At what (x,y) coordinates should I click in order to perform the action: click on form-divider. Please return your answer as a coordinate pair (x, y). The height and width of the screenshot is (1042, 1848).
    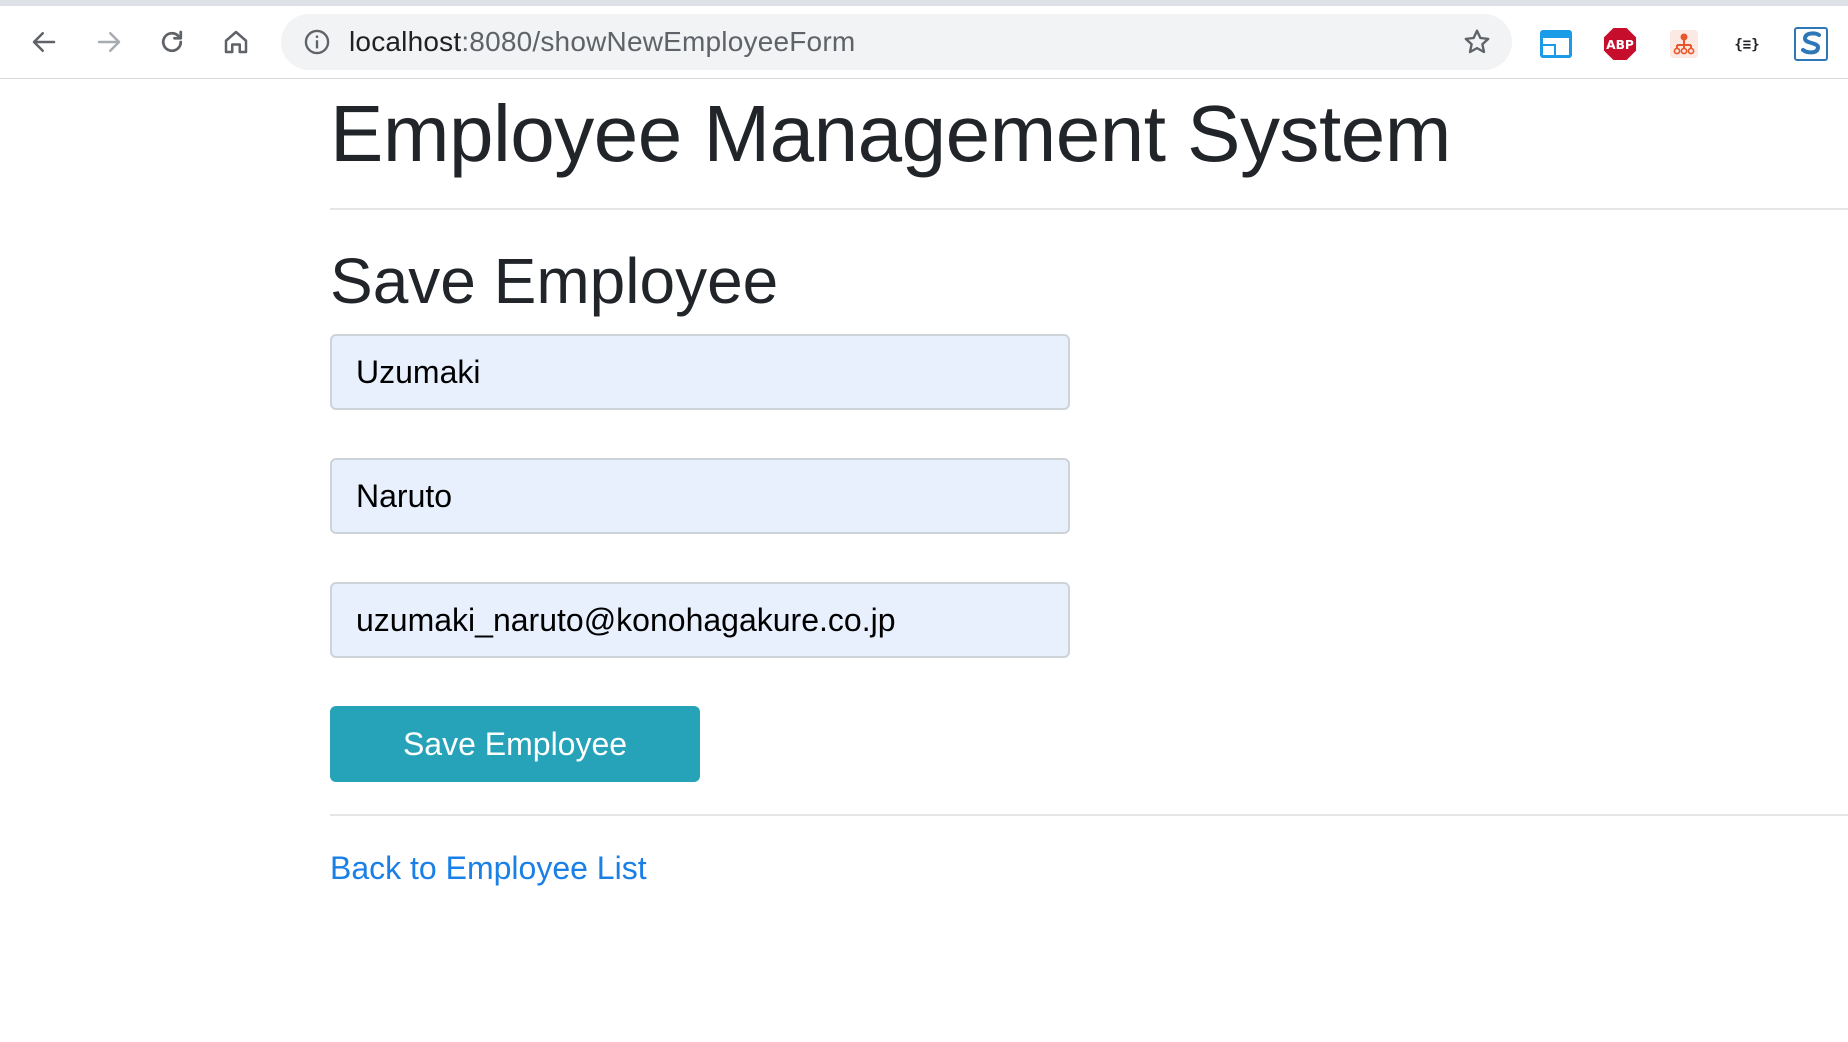
    Looking at the image, I should click on (1089, 815).